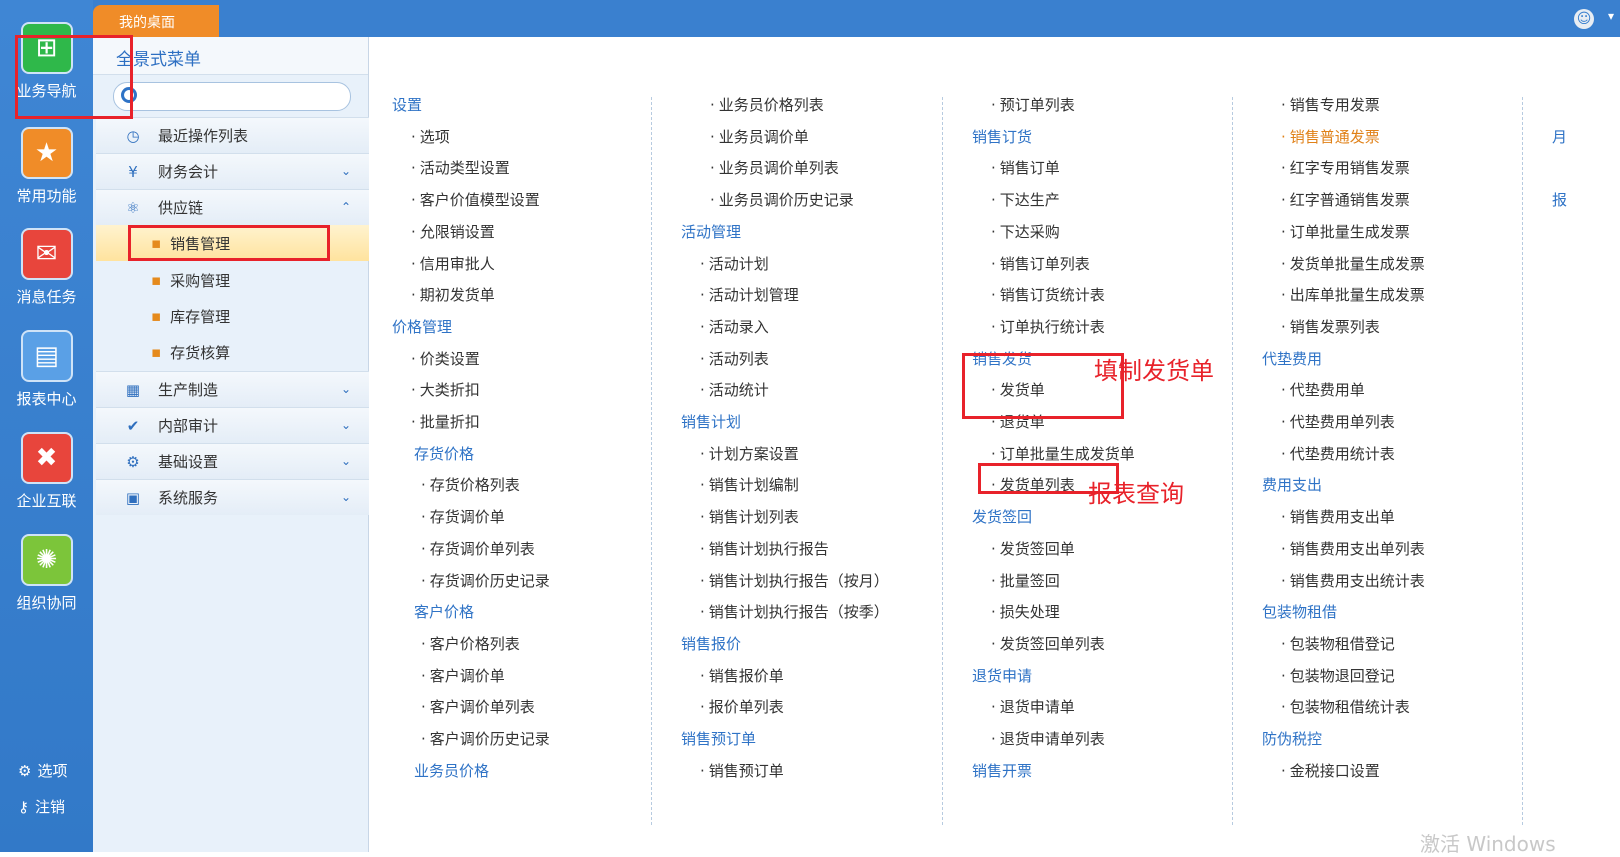  I want to click on menu-heading: 销售报价, so click(711, 643).